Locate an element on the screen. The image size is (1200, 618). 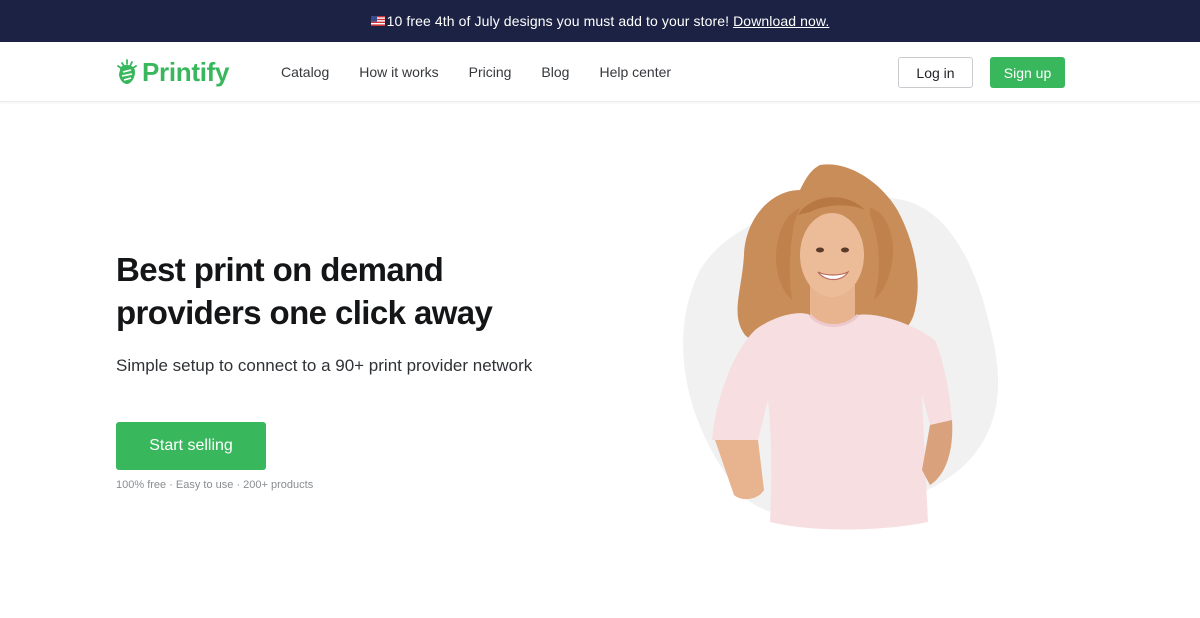
hero-title-line-1: Best print on demand is located at coordinates (280, 269).